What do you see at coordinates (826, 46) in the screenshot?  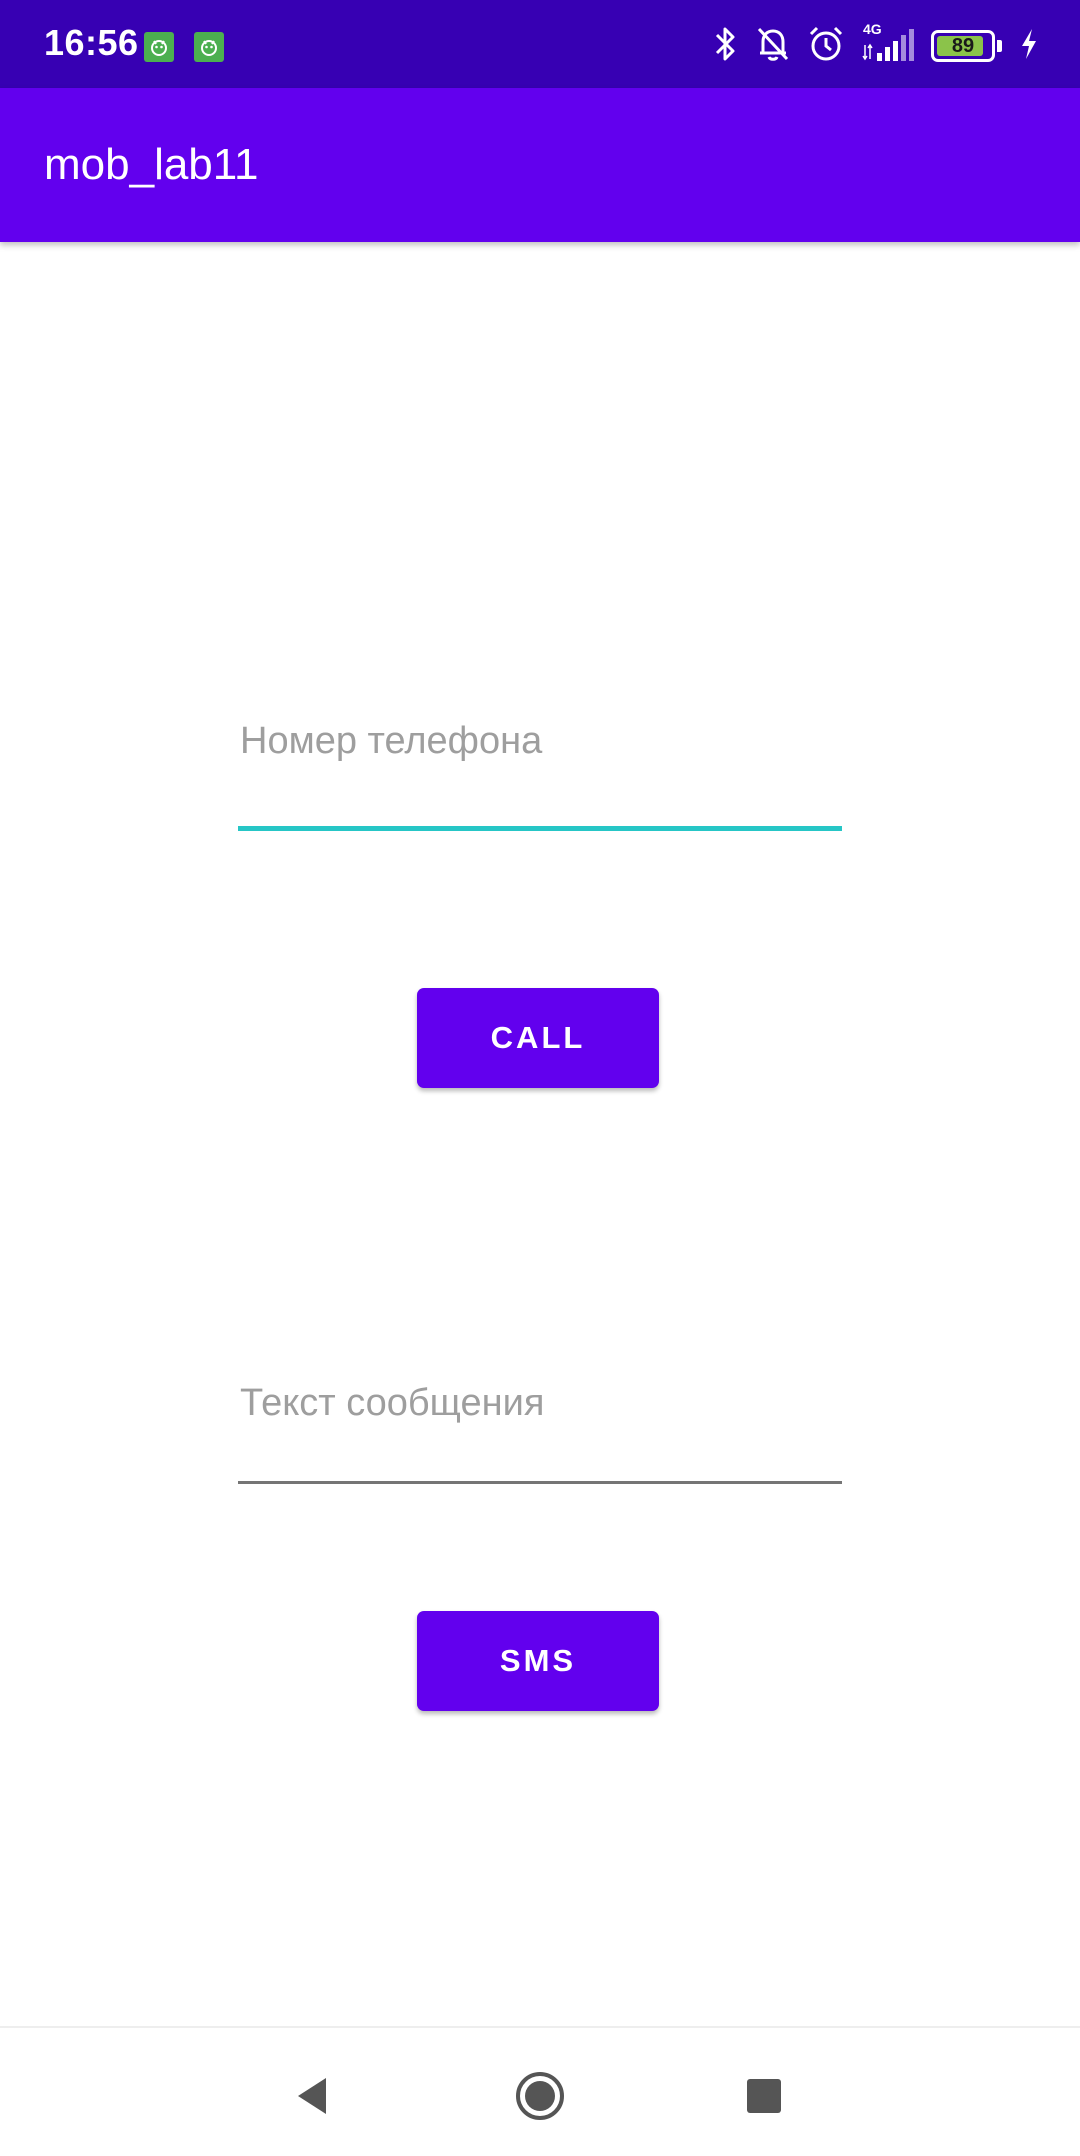 I see `alarm-icon` at bounding box center [826, 46].